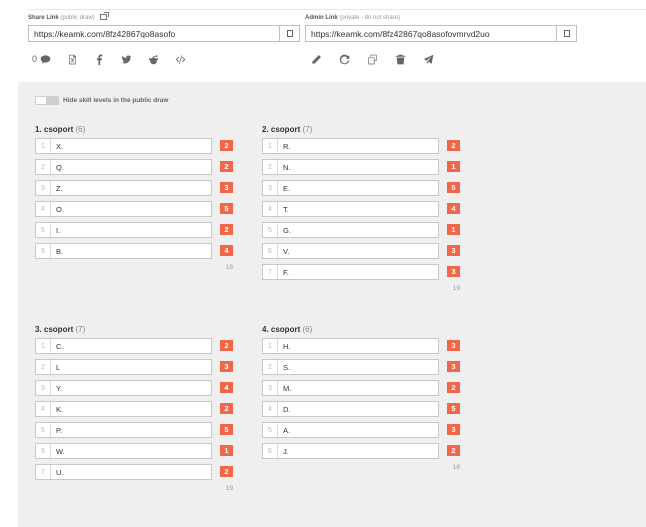 This screenshot has width=646, height=527. Describe the element at coordinates (72, 59) in the screenshot. I see `excel-icon` at that location.